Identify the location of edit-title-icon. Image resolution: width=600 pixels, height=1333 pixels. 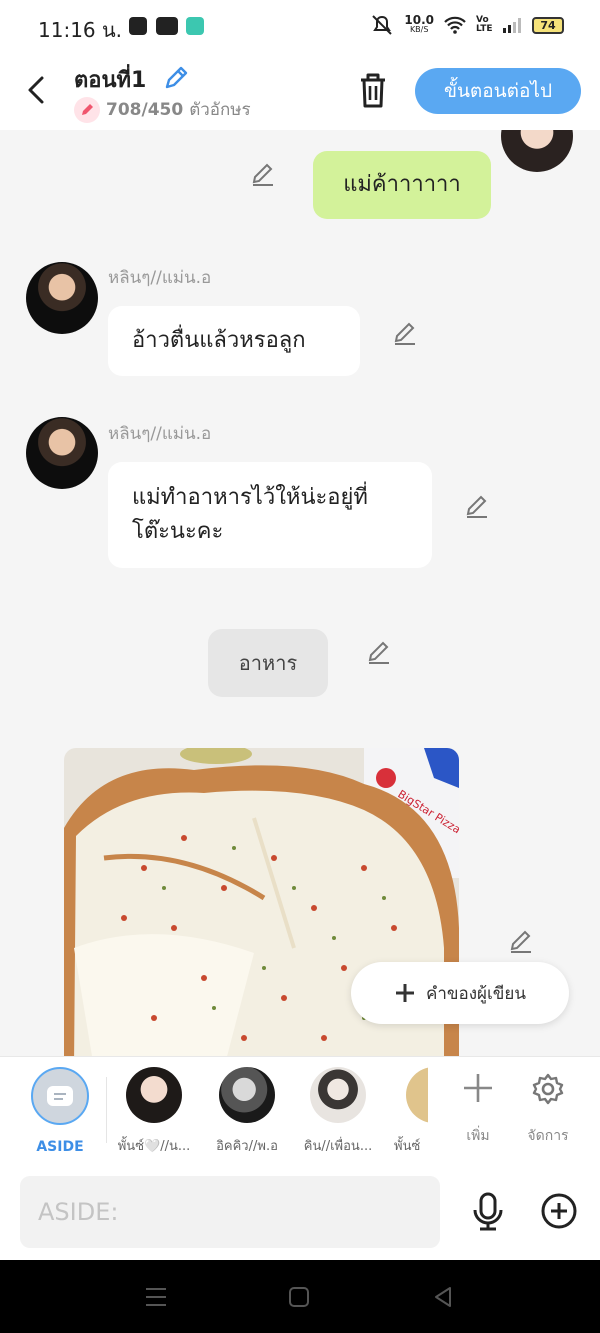
(176, 78).